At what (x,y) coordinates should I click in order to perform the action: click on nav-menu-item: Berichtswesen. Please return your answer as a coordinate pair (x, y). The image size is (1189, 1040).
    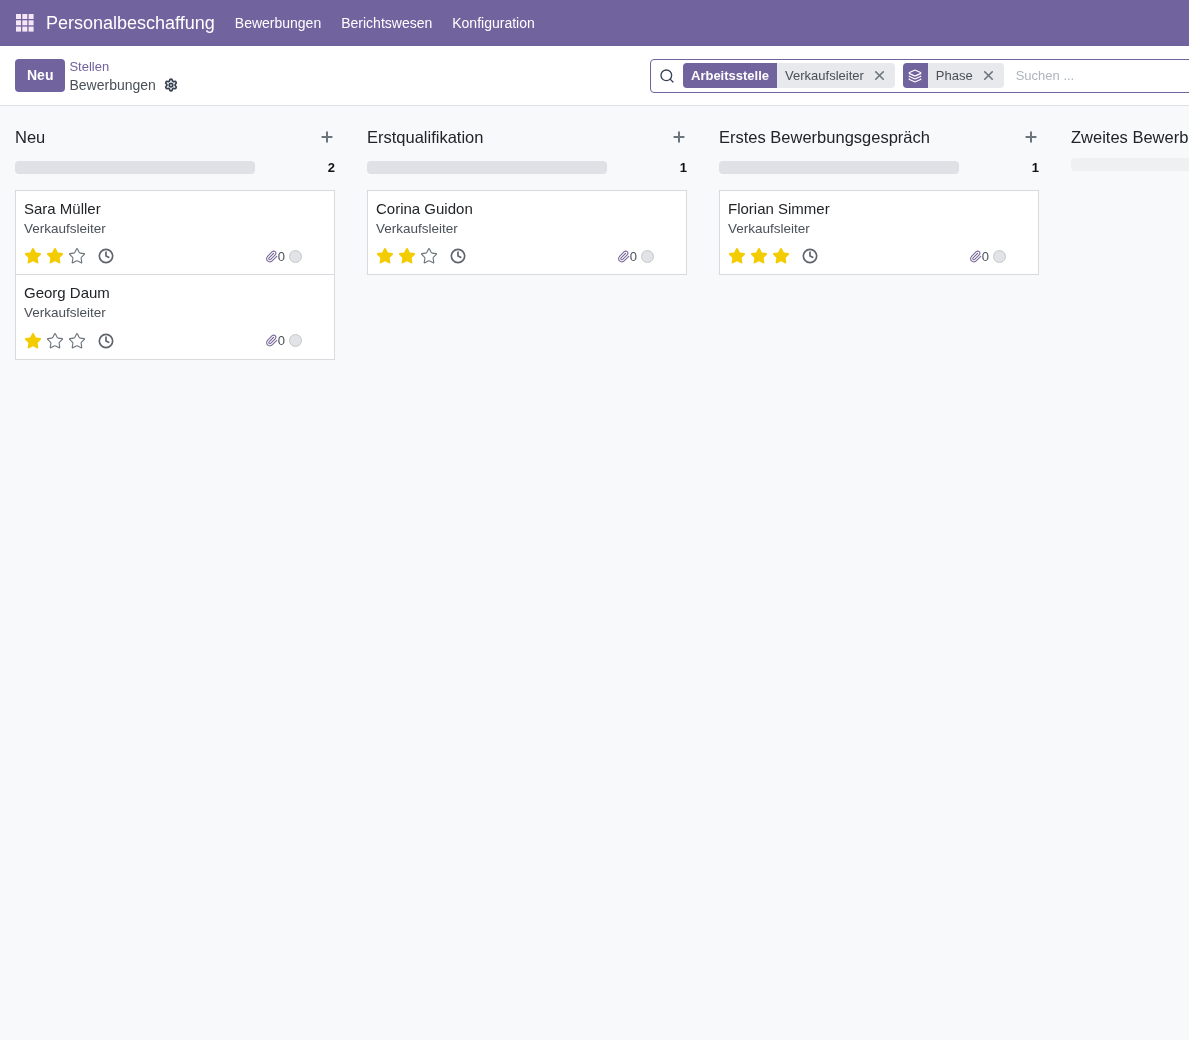
    Looking at the image, I should click on (387, 23).